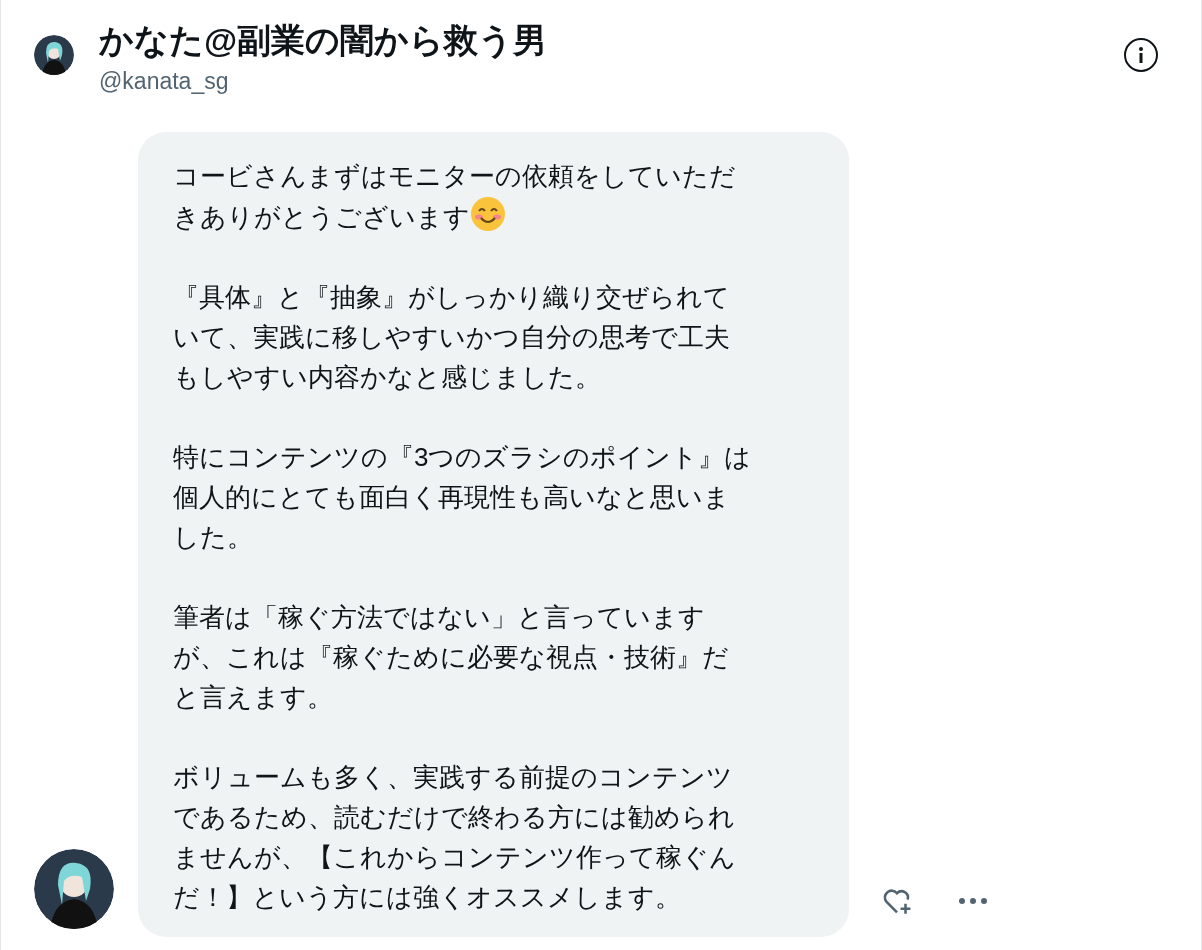  Describe the element at coordinates (451, 657) in the screenshot. I see `message-text: 筆者は「稼ぐ方法ではない」と言っています が、これは『稼ぐために必要な視点・技術』だ と言えます。` at that location.